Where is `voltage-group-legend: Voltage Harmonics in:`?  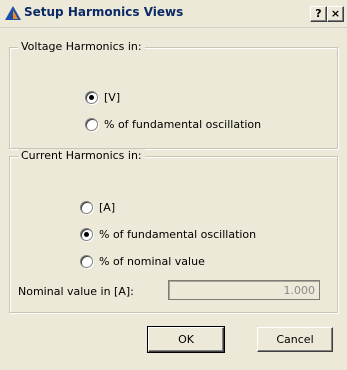 voltage-group-legend: Voltage Harmonics in: is located at coordinates (81, 46).